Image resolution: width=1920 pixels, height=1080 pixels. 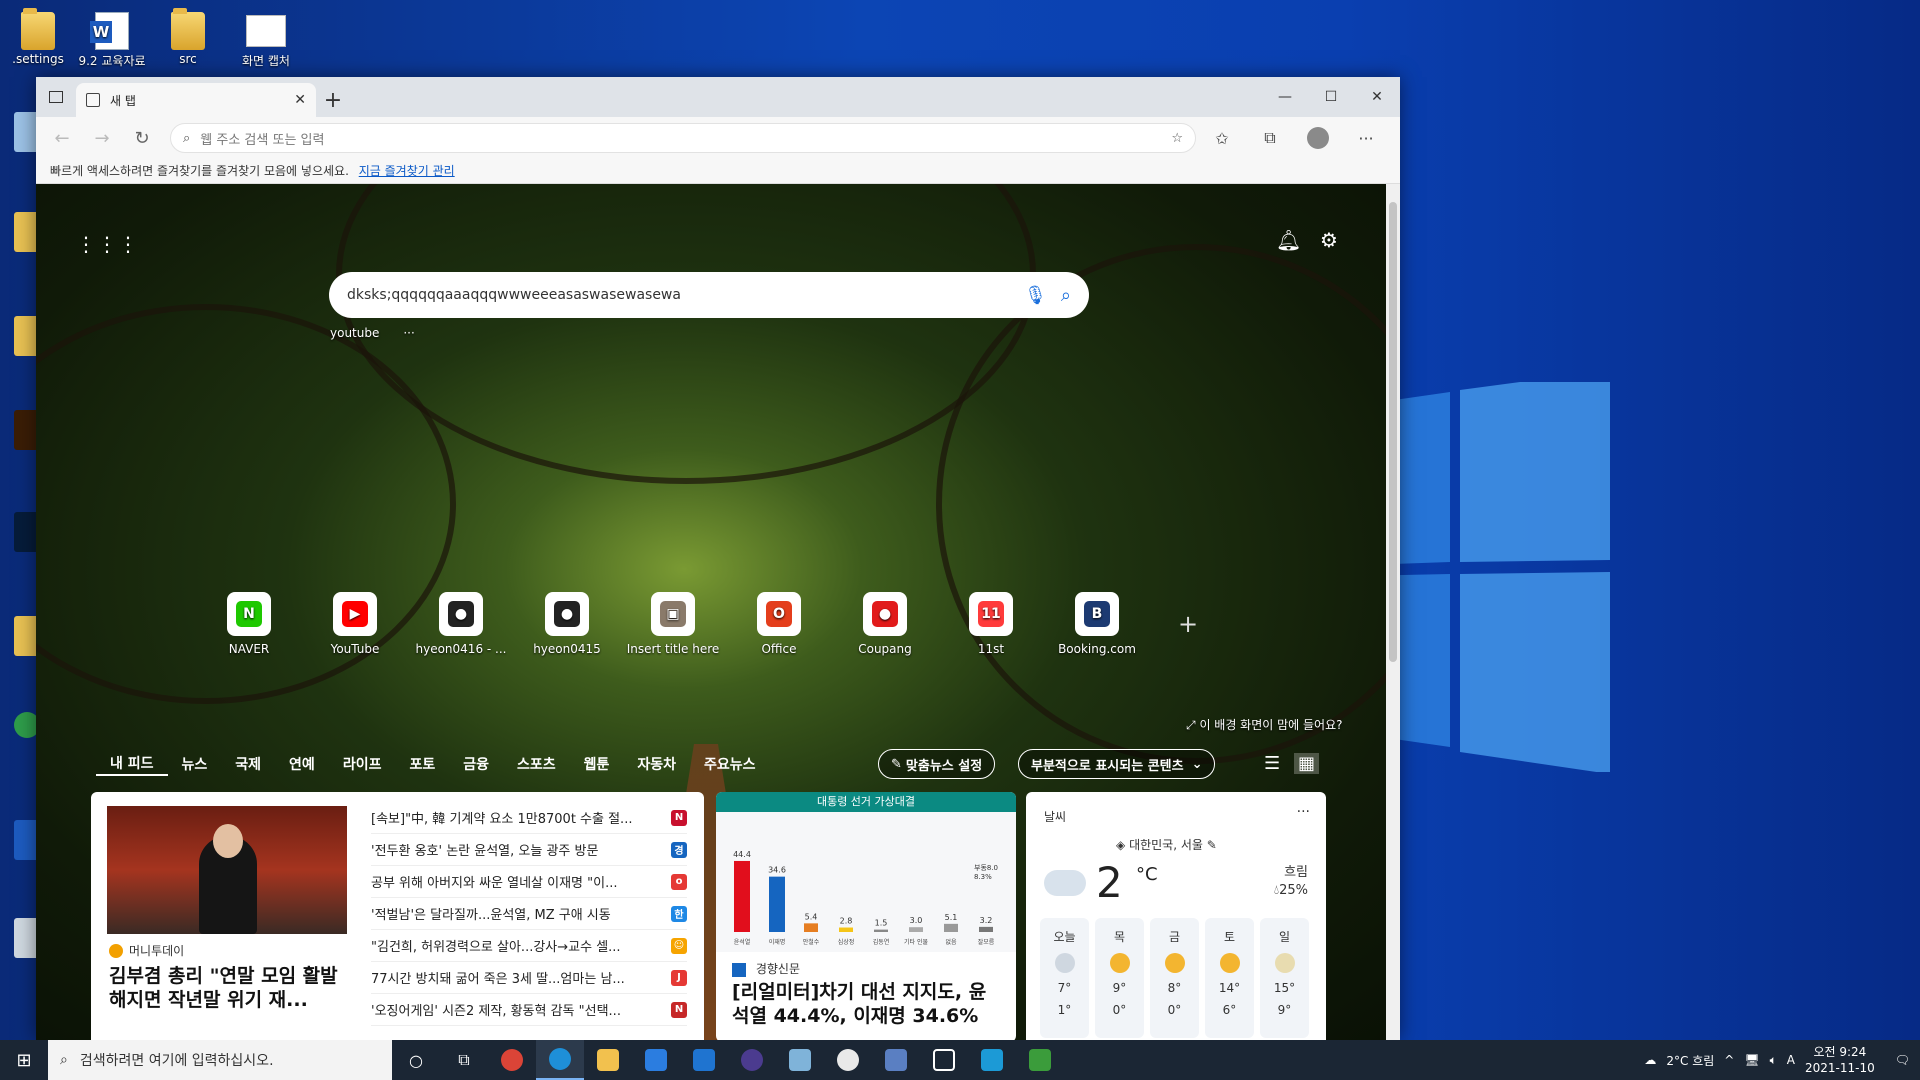 What do you see at coordinates (730, 764) in the screenshot?
I see `feed-tab-10: 주요뉴스` at bounding box center [730, 764].